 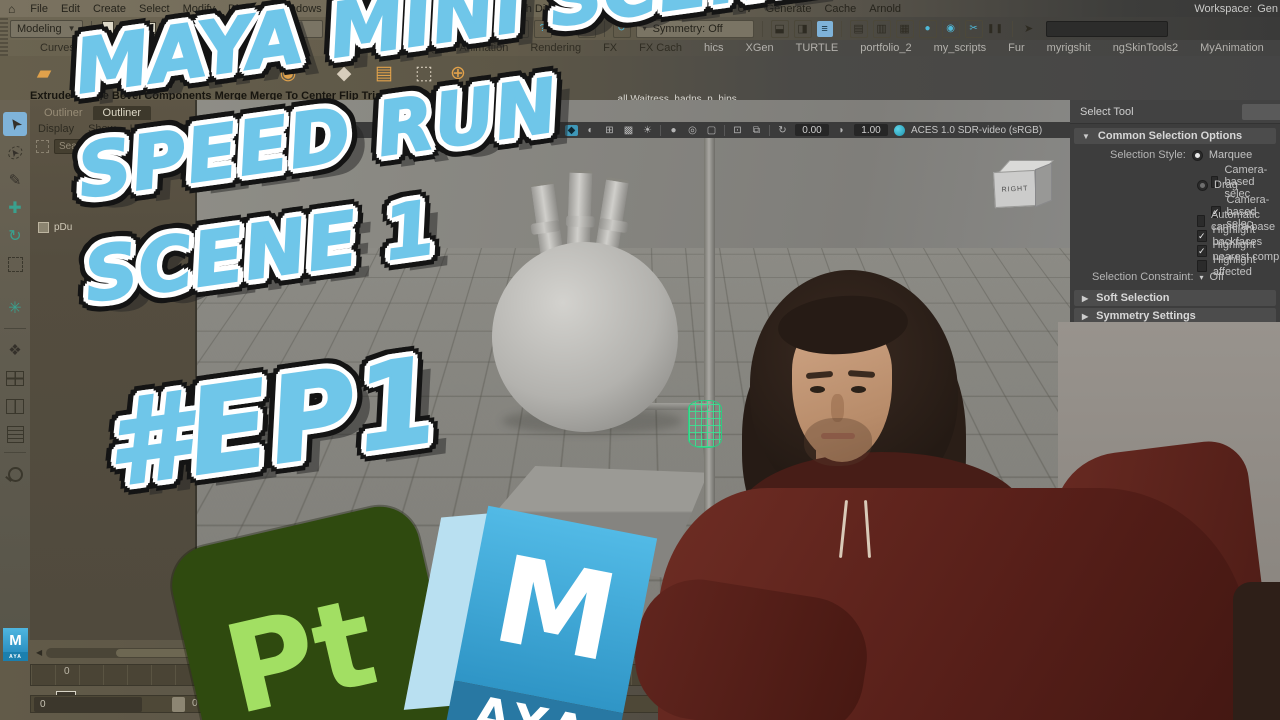 What do you see at coordinates (63, 113) in the screenshot?
I see `outliner-tab-1: Outliner` at bounding box center [63, 113].